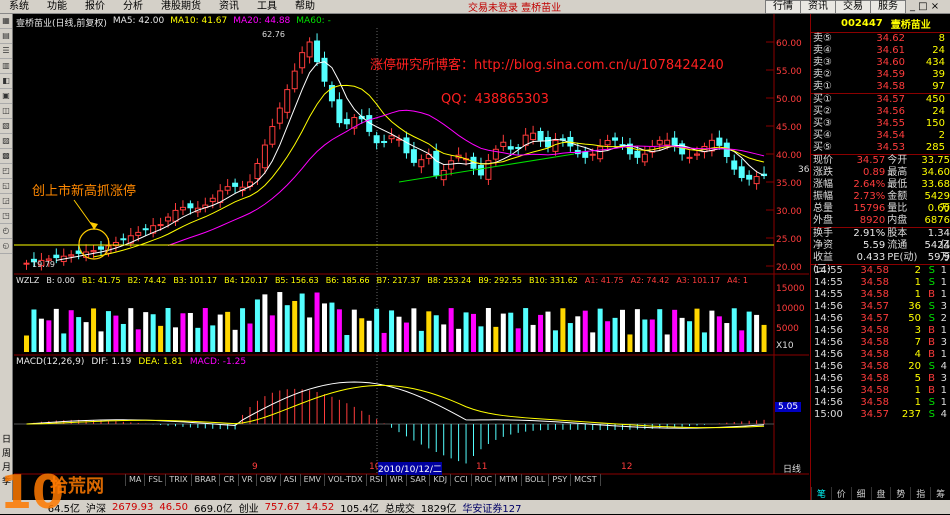 This screenshot has width=950, height=515. Describe the element at coordinates (6, 66) in the screenshot. I see `toolbar-icon: ▥` at that location.